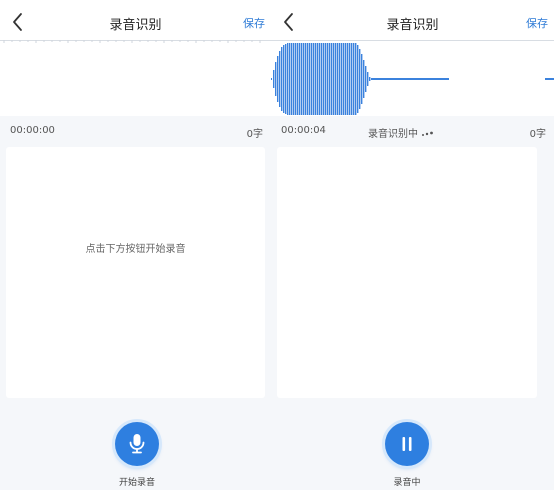 The width and height of the screenshot is (554, 490). What do you see at coordinates (407, 483) in the screenshot?
I see `record-button-label: 录音中` at bounding box center [407, 483].